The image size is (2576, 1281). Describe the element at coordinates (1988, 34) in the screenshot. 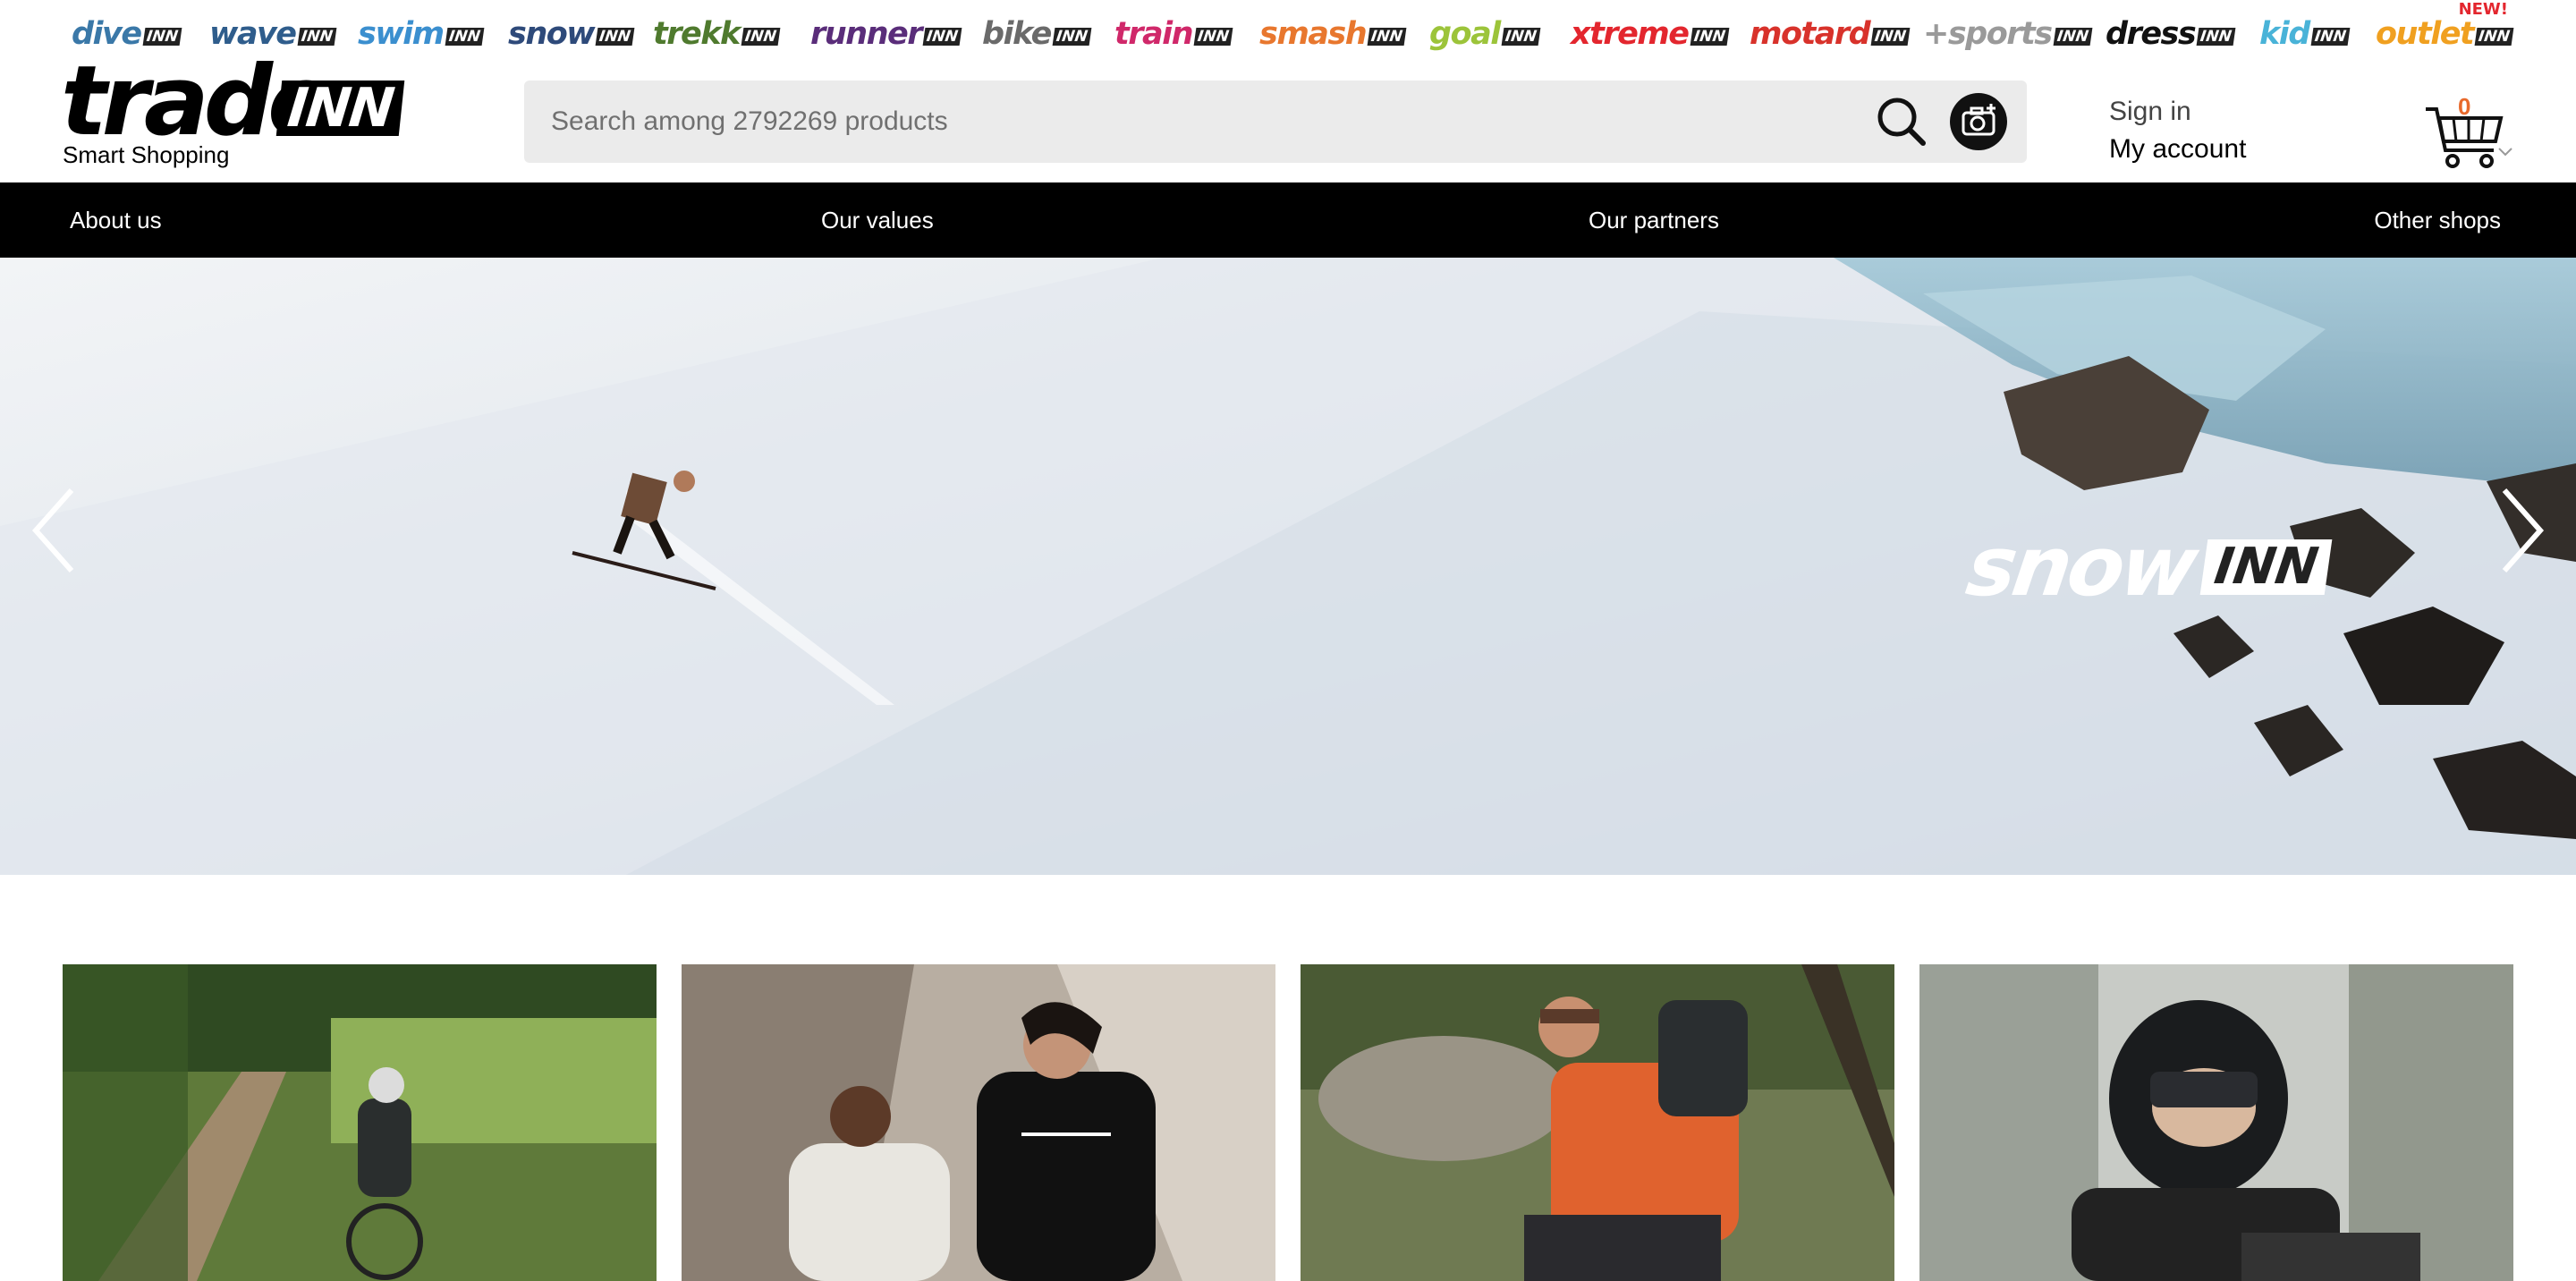

I see `shop-name: +sports` at that location.